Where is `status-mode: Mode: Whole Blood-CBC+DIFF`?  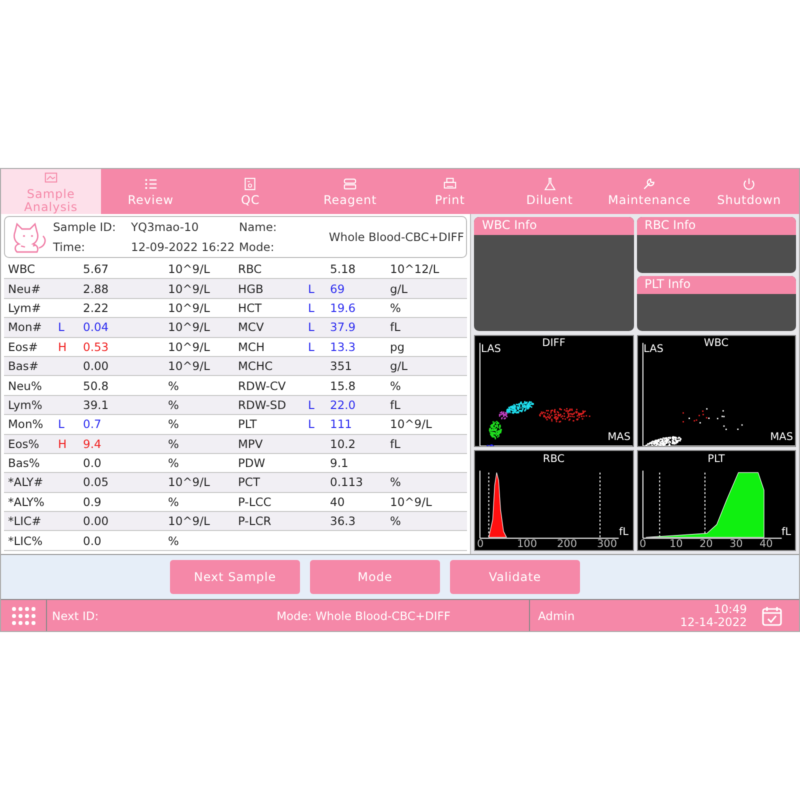
status-mode: Mode: Whole Blood-CBC+DIFF is located at coordinates (363, 615).